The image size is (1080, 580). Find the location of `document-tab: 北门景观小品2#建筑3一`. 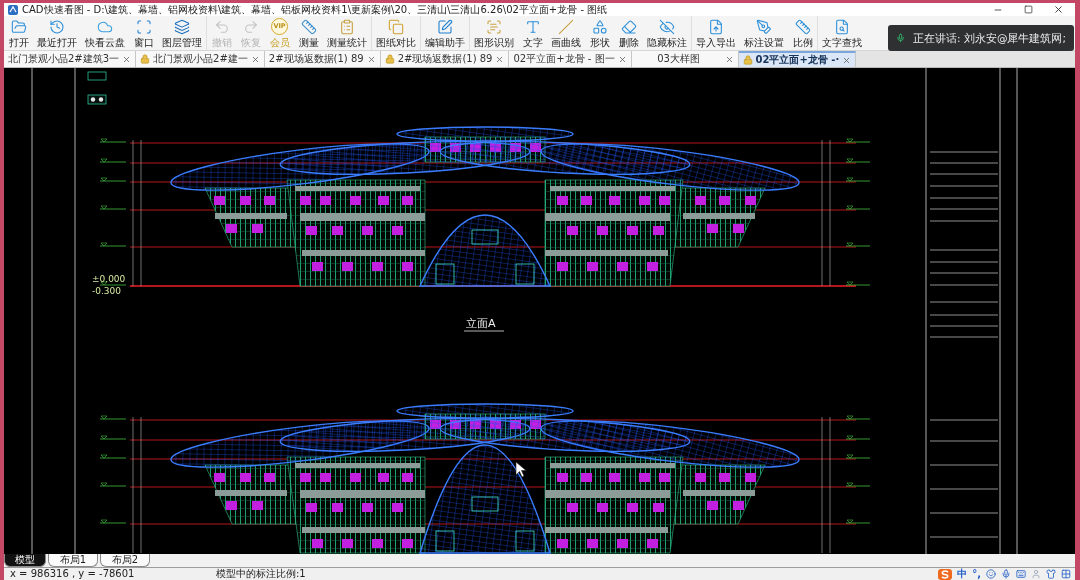

document-tab: 北门景观小品2#建筑3一 is located at coordinates (70, 59).